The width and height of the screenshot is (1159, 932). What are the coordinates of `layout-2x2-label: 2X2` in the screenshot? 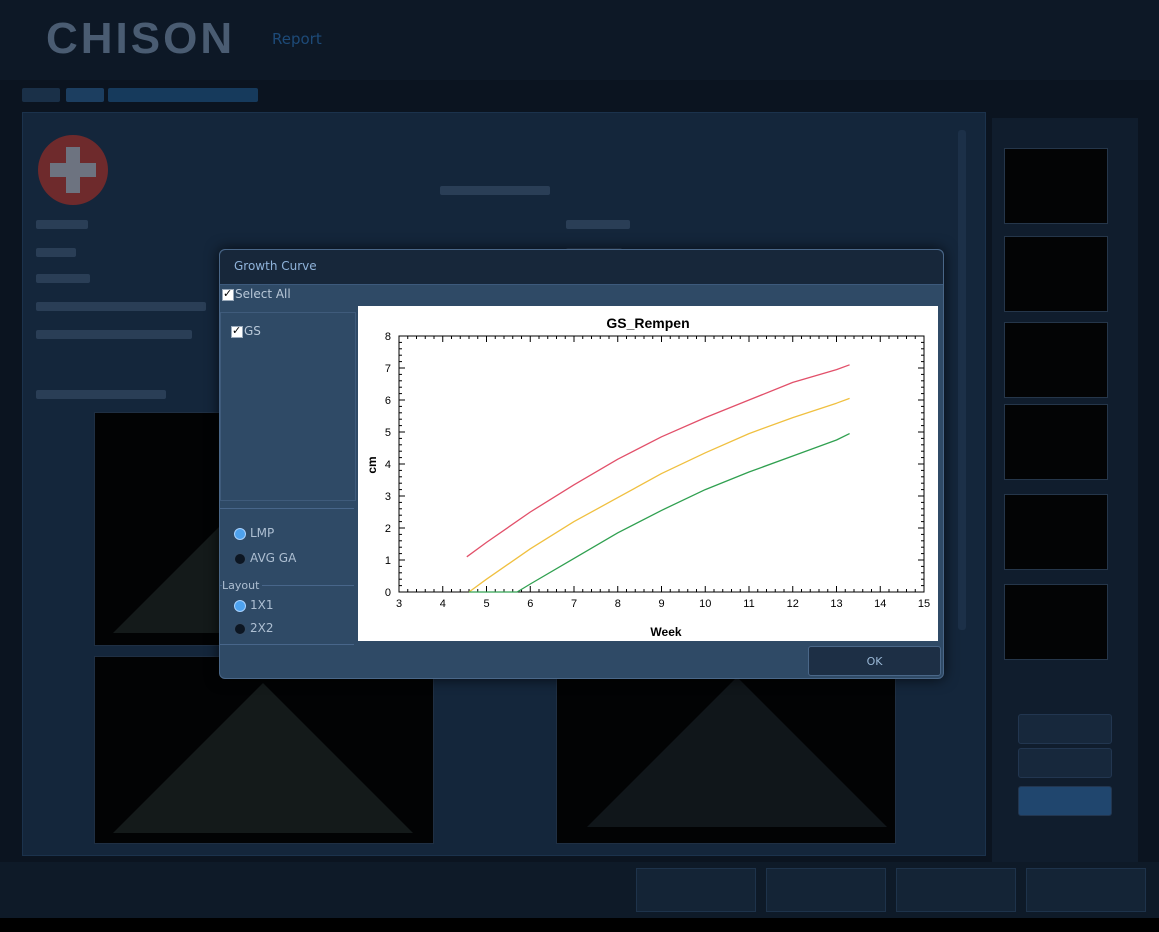 It's located at (262, 628).